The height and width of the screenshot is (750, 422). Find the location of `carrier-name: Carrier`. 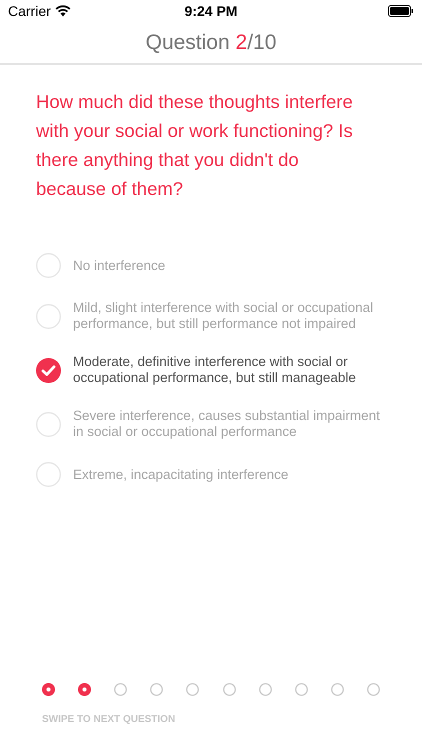

carrier-name: Carrier is located at coordinates (29, 11).